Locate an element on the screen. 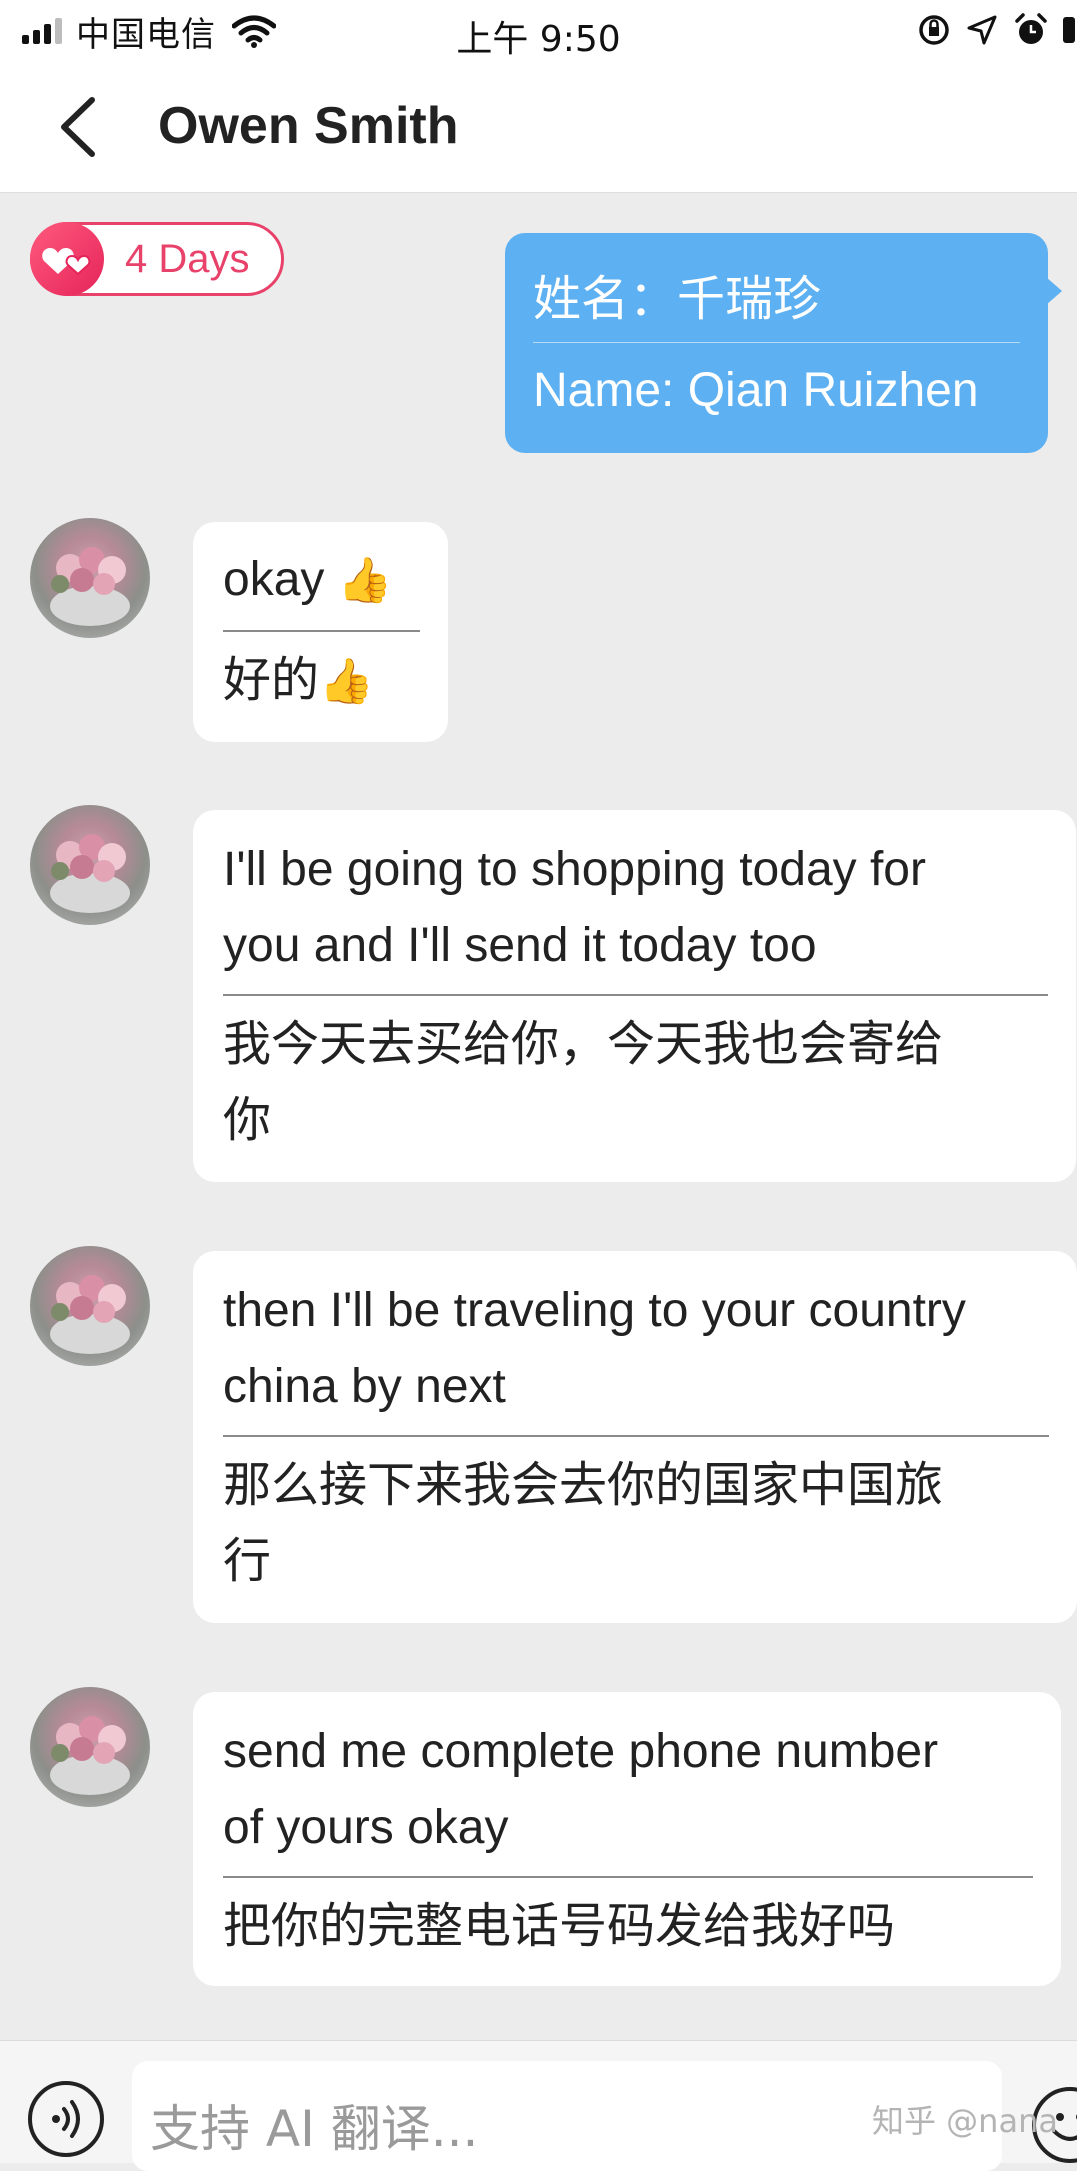  battery-icon is located at coordinates (1069, 30).